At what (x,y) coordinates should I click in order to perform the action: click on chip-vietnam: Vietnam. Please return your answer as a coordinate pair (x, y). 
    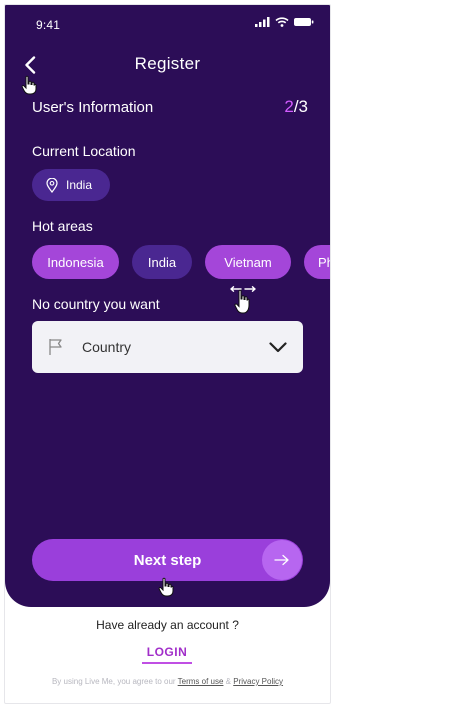
    Looking at the image, I should click on (248, 262).